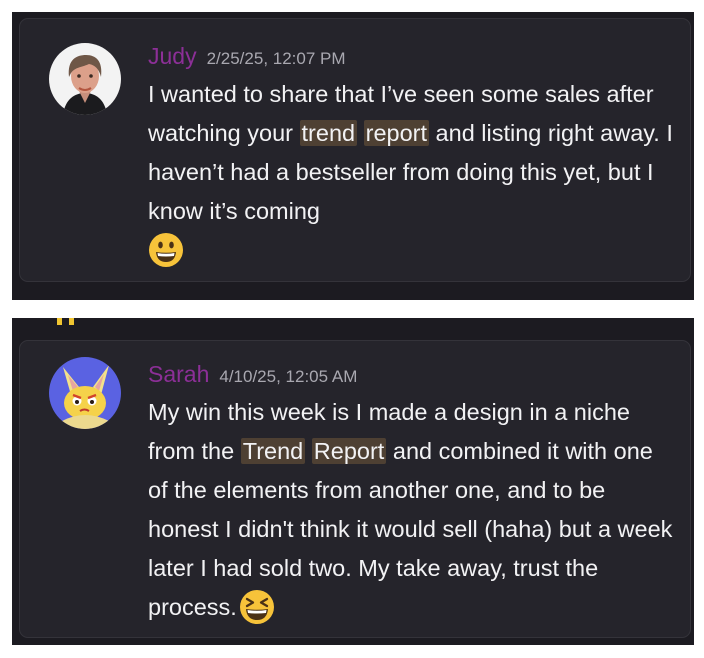 The height and width of the screenshot is (658, 704). What do you see at coordinates (288, 376) in the screenshot?
I see `timestamp: 4/10/25, 12:05 AM` at bounding box center [288, 376].